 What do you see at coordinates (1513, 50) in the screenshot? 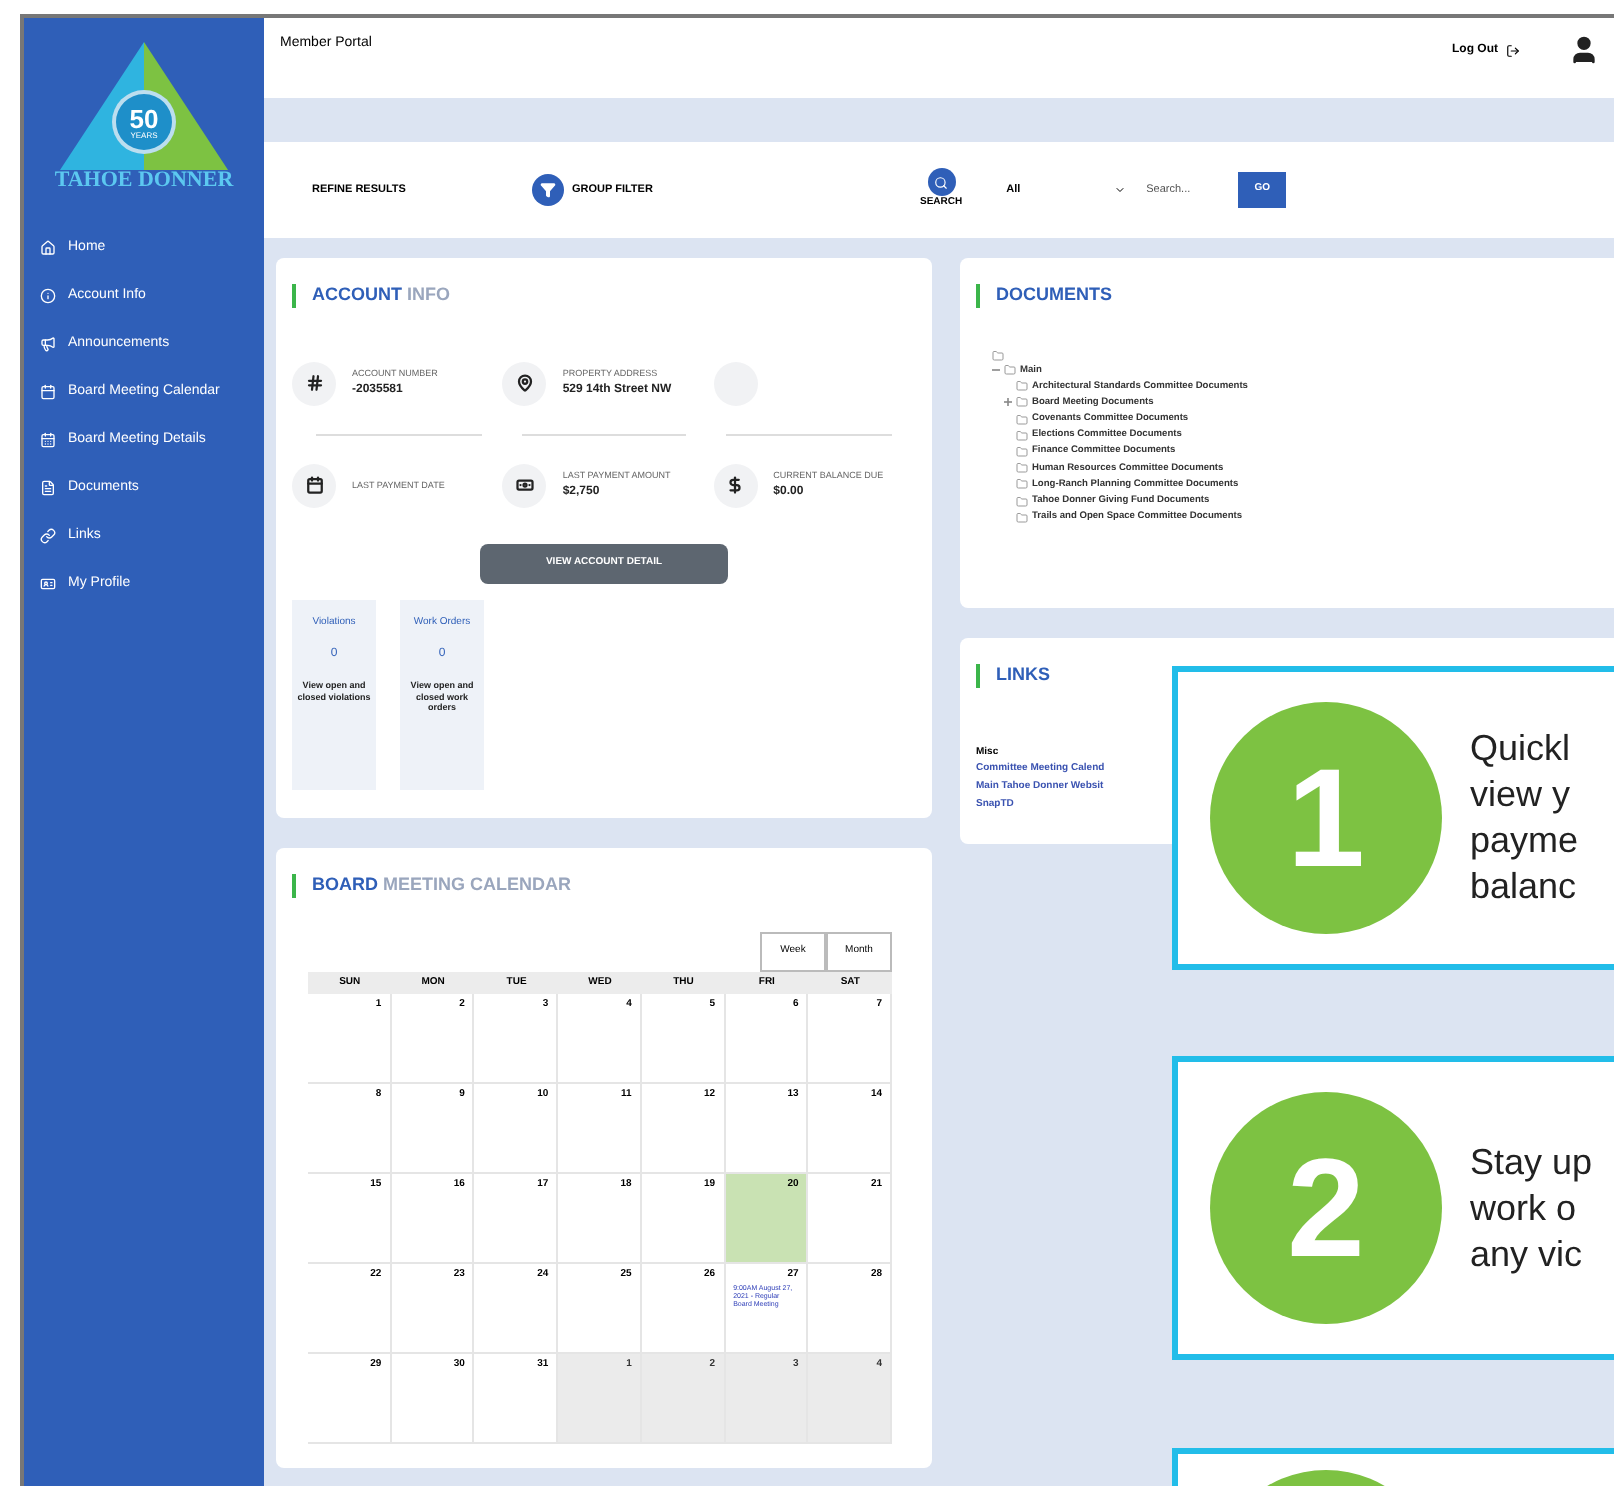
I see `logout-icon` at bounding box center [1513, 50].